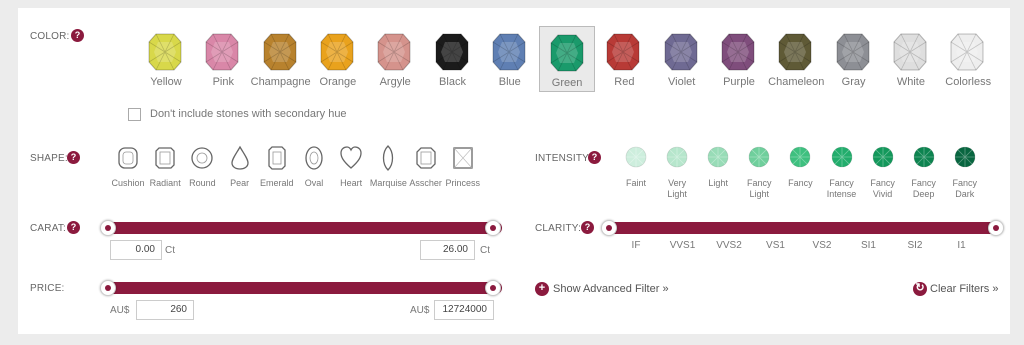  What do you see at coordinates (609, 228) in the screenshot?
I see `clarity-min-handle` at bounding box center [609, 228].